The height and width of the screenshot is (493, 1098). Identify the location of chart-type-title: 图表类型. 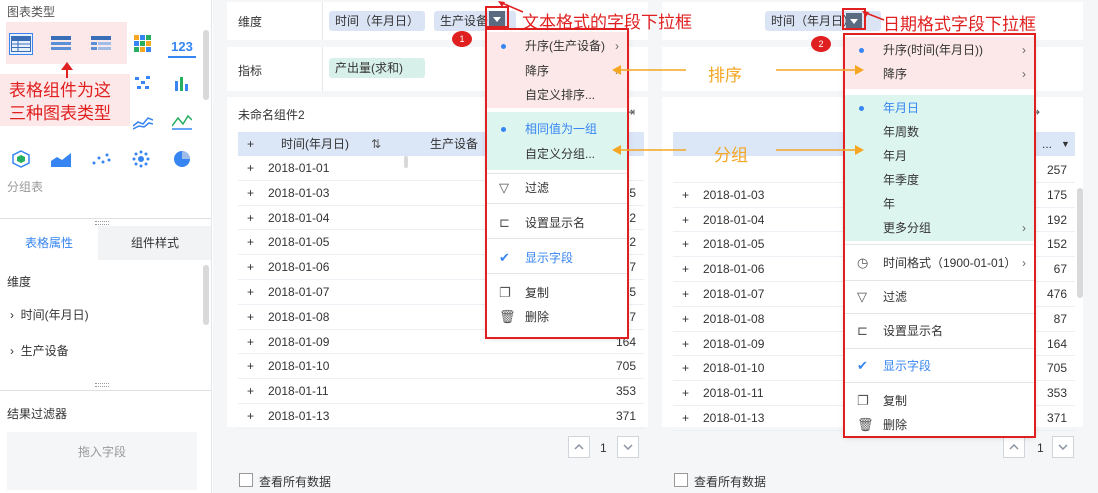
(31, 12).